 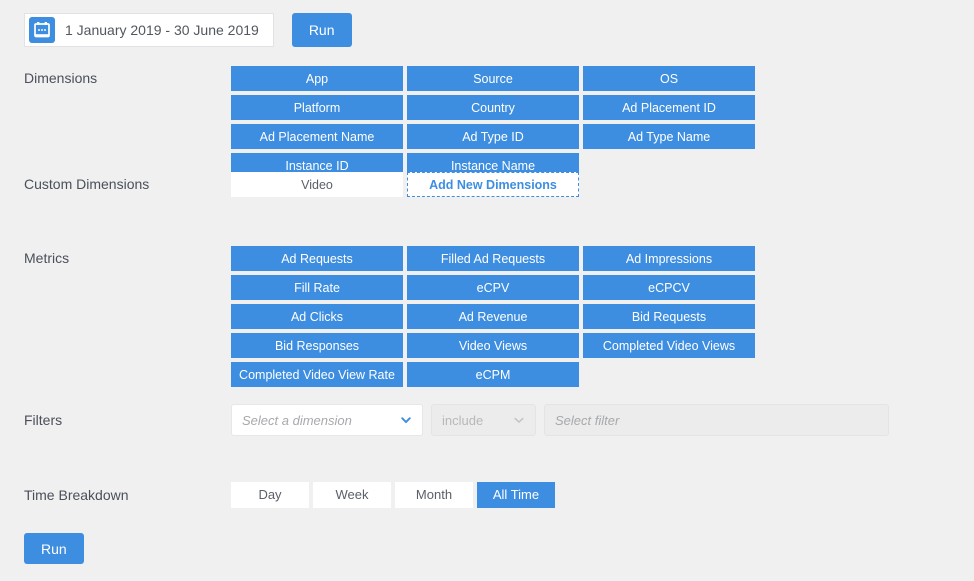 What do you see at coordinates (317, 374) in the screenshot?
I see `option-button: Completed Video View Rate` at bounding box center [317, 374].